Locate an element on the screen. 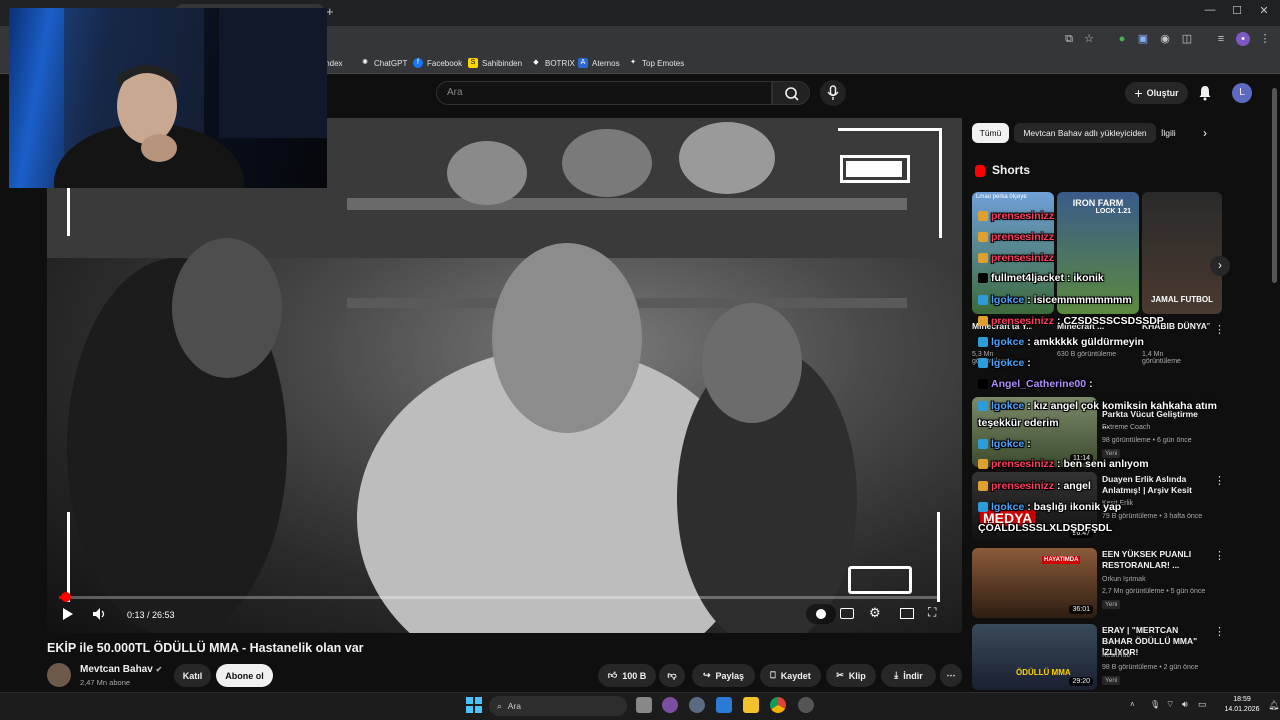 This screenshot has width=1280, height=720. save-button: ⎕ Kaydet is located at coordinates (790, 675).